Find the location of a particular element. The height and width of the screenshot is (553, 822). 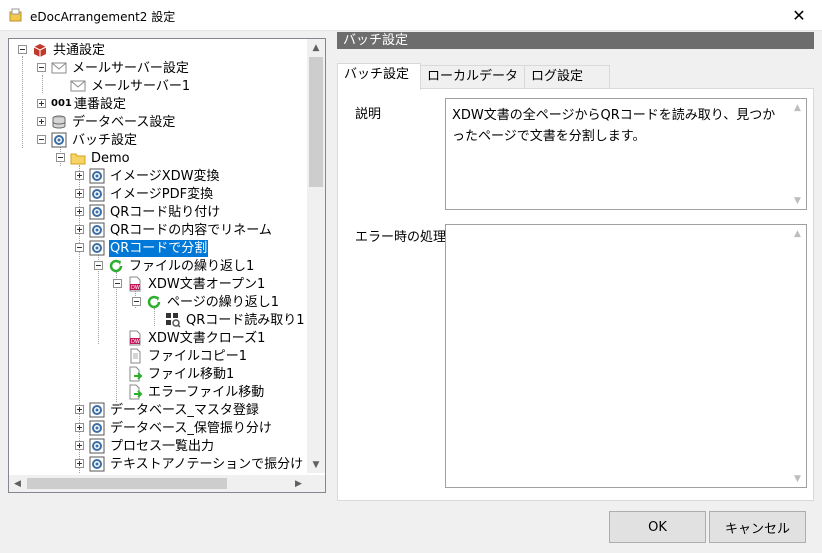

scroll-right-icon: ▶ is located at coordinates (298, 483).